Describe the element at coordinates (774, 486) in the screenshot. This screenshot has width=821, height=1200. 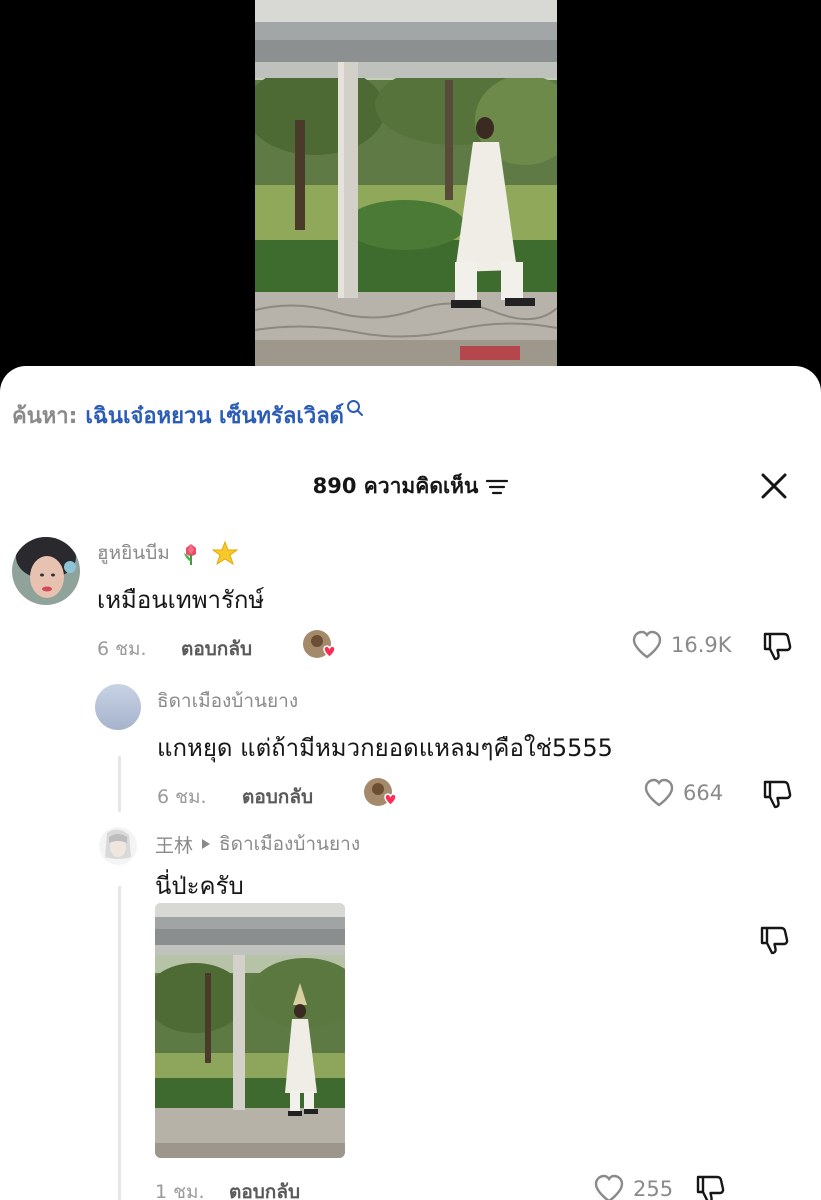
I see `close-icon` at that location.